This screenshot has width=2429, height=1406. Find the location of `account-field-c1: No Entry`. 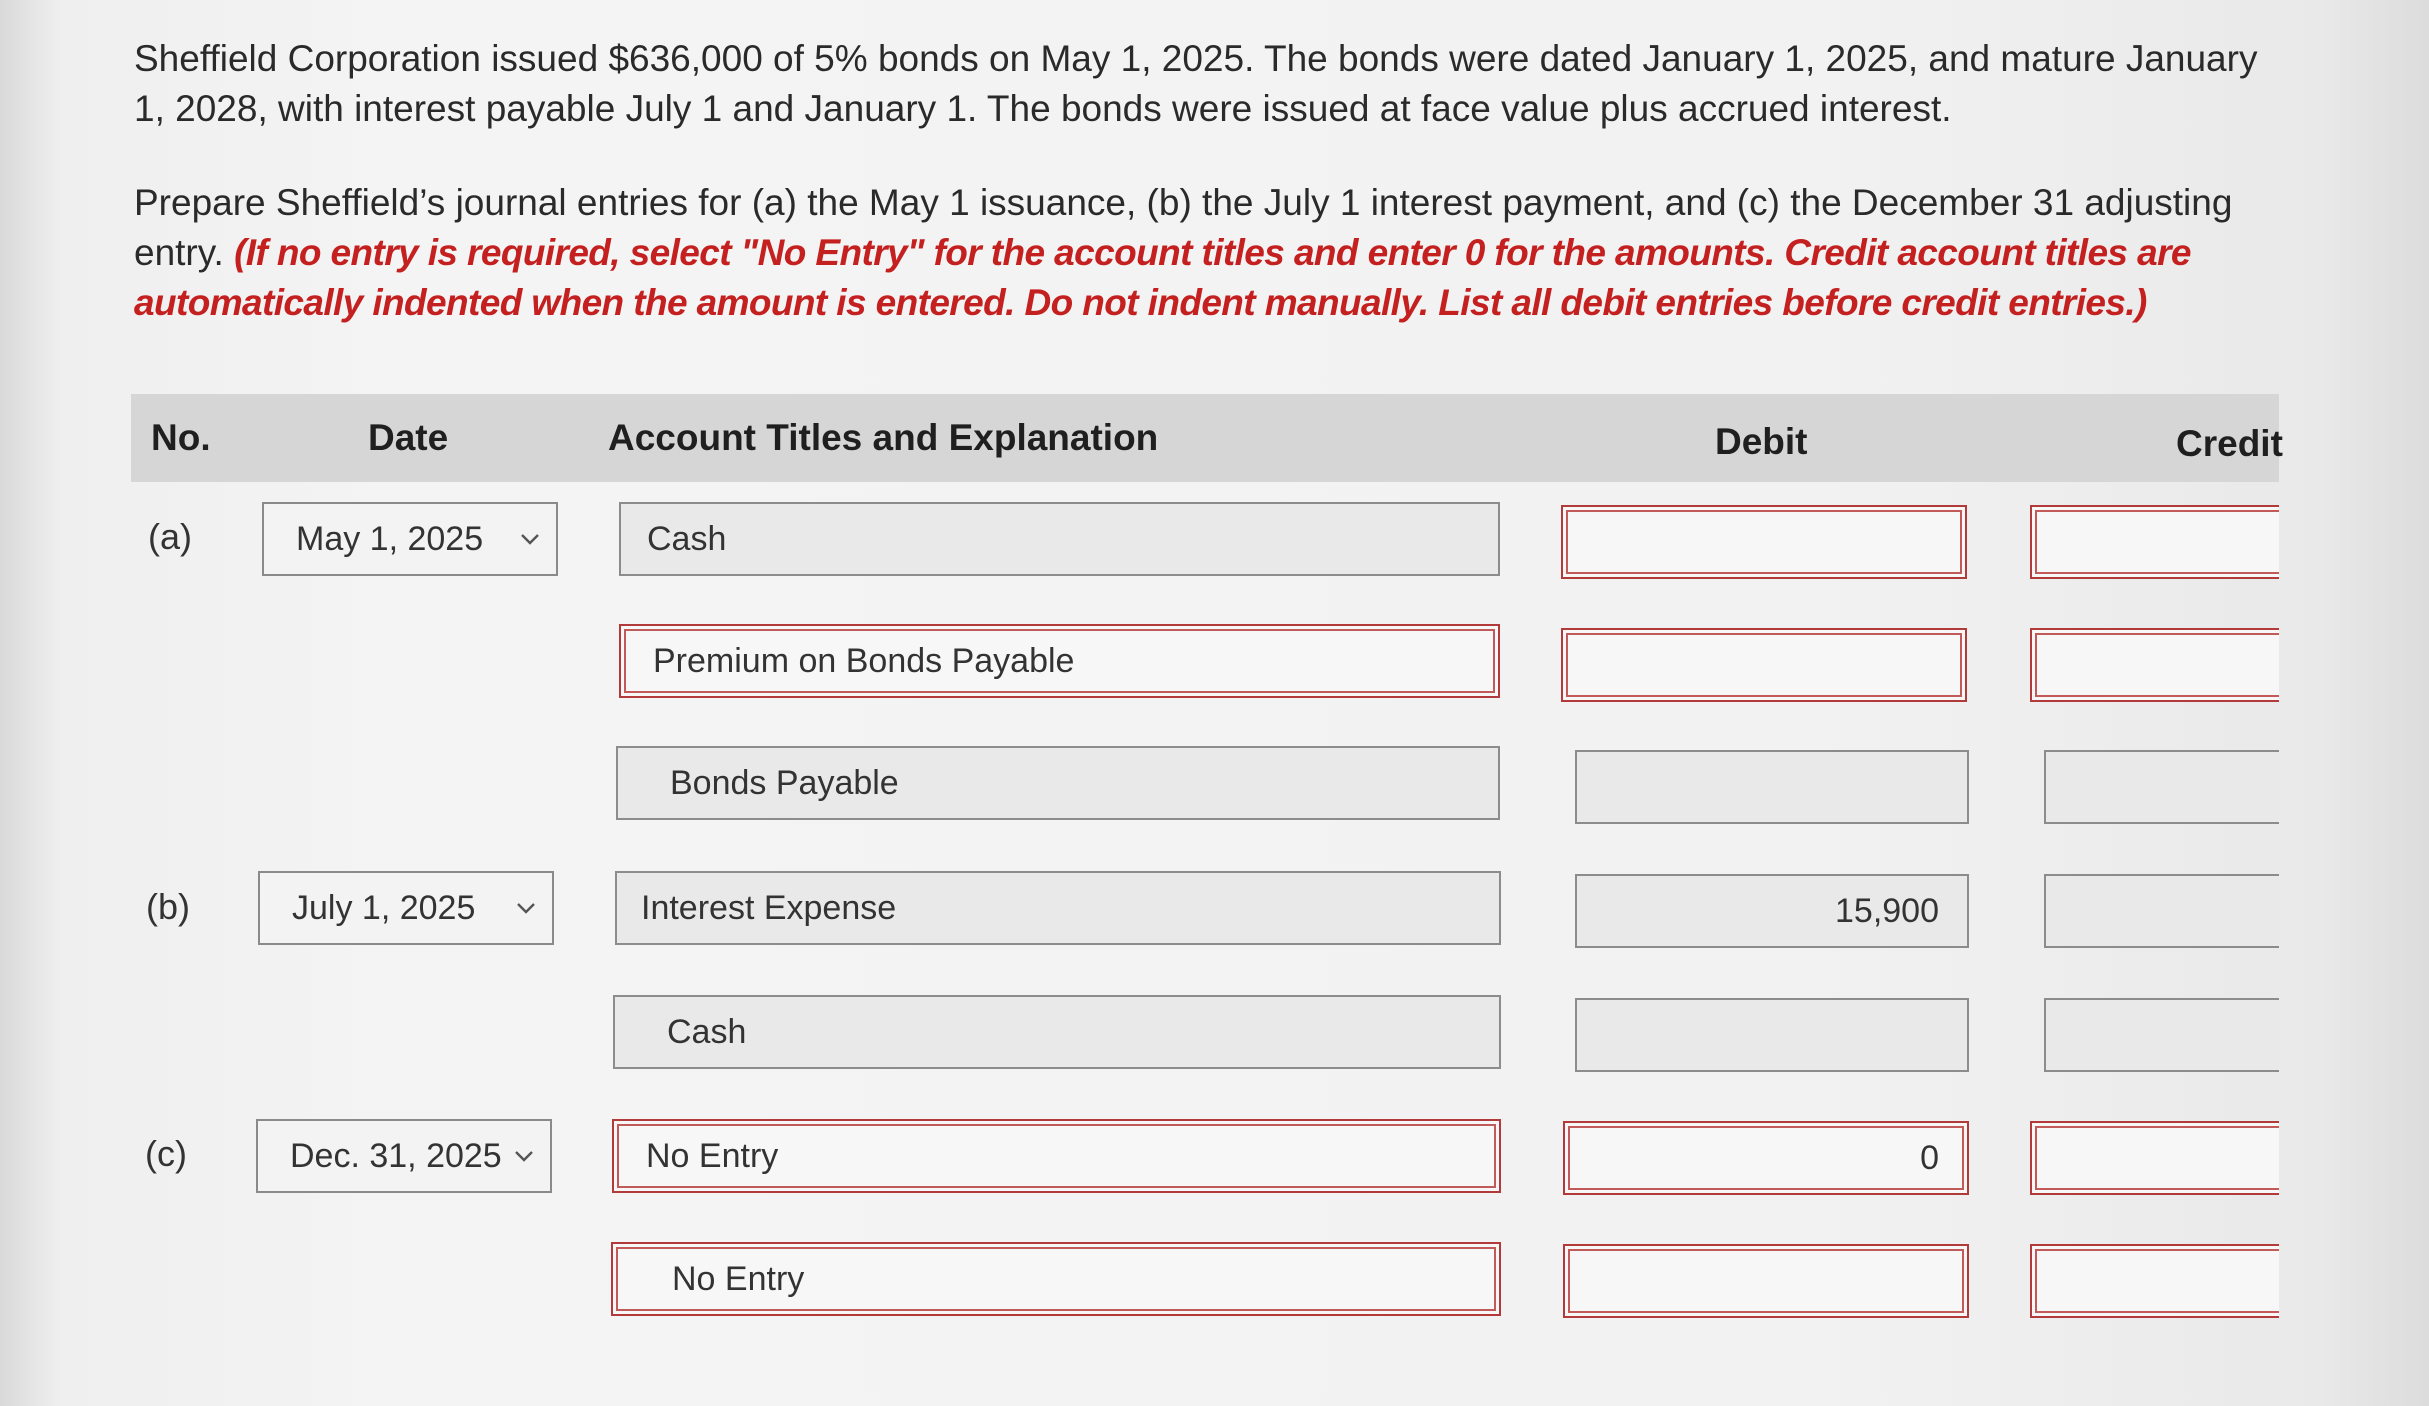

account-field-c1: No Entry is located at coordinates (1056, 1156).